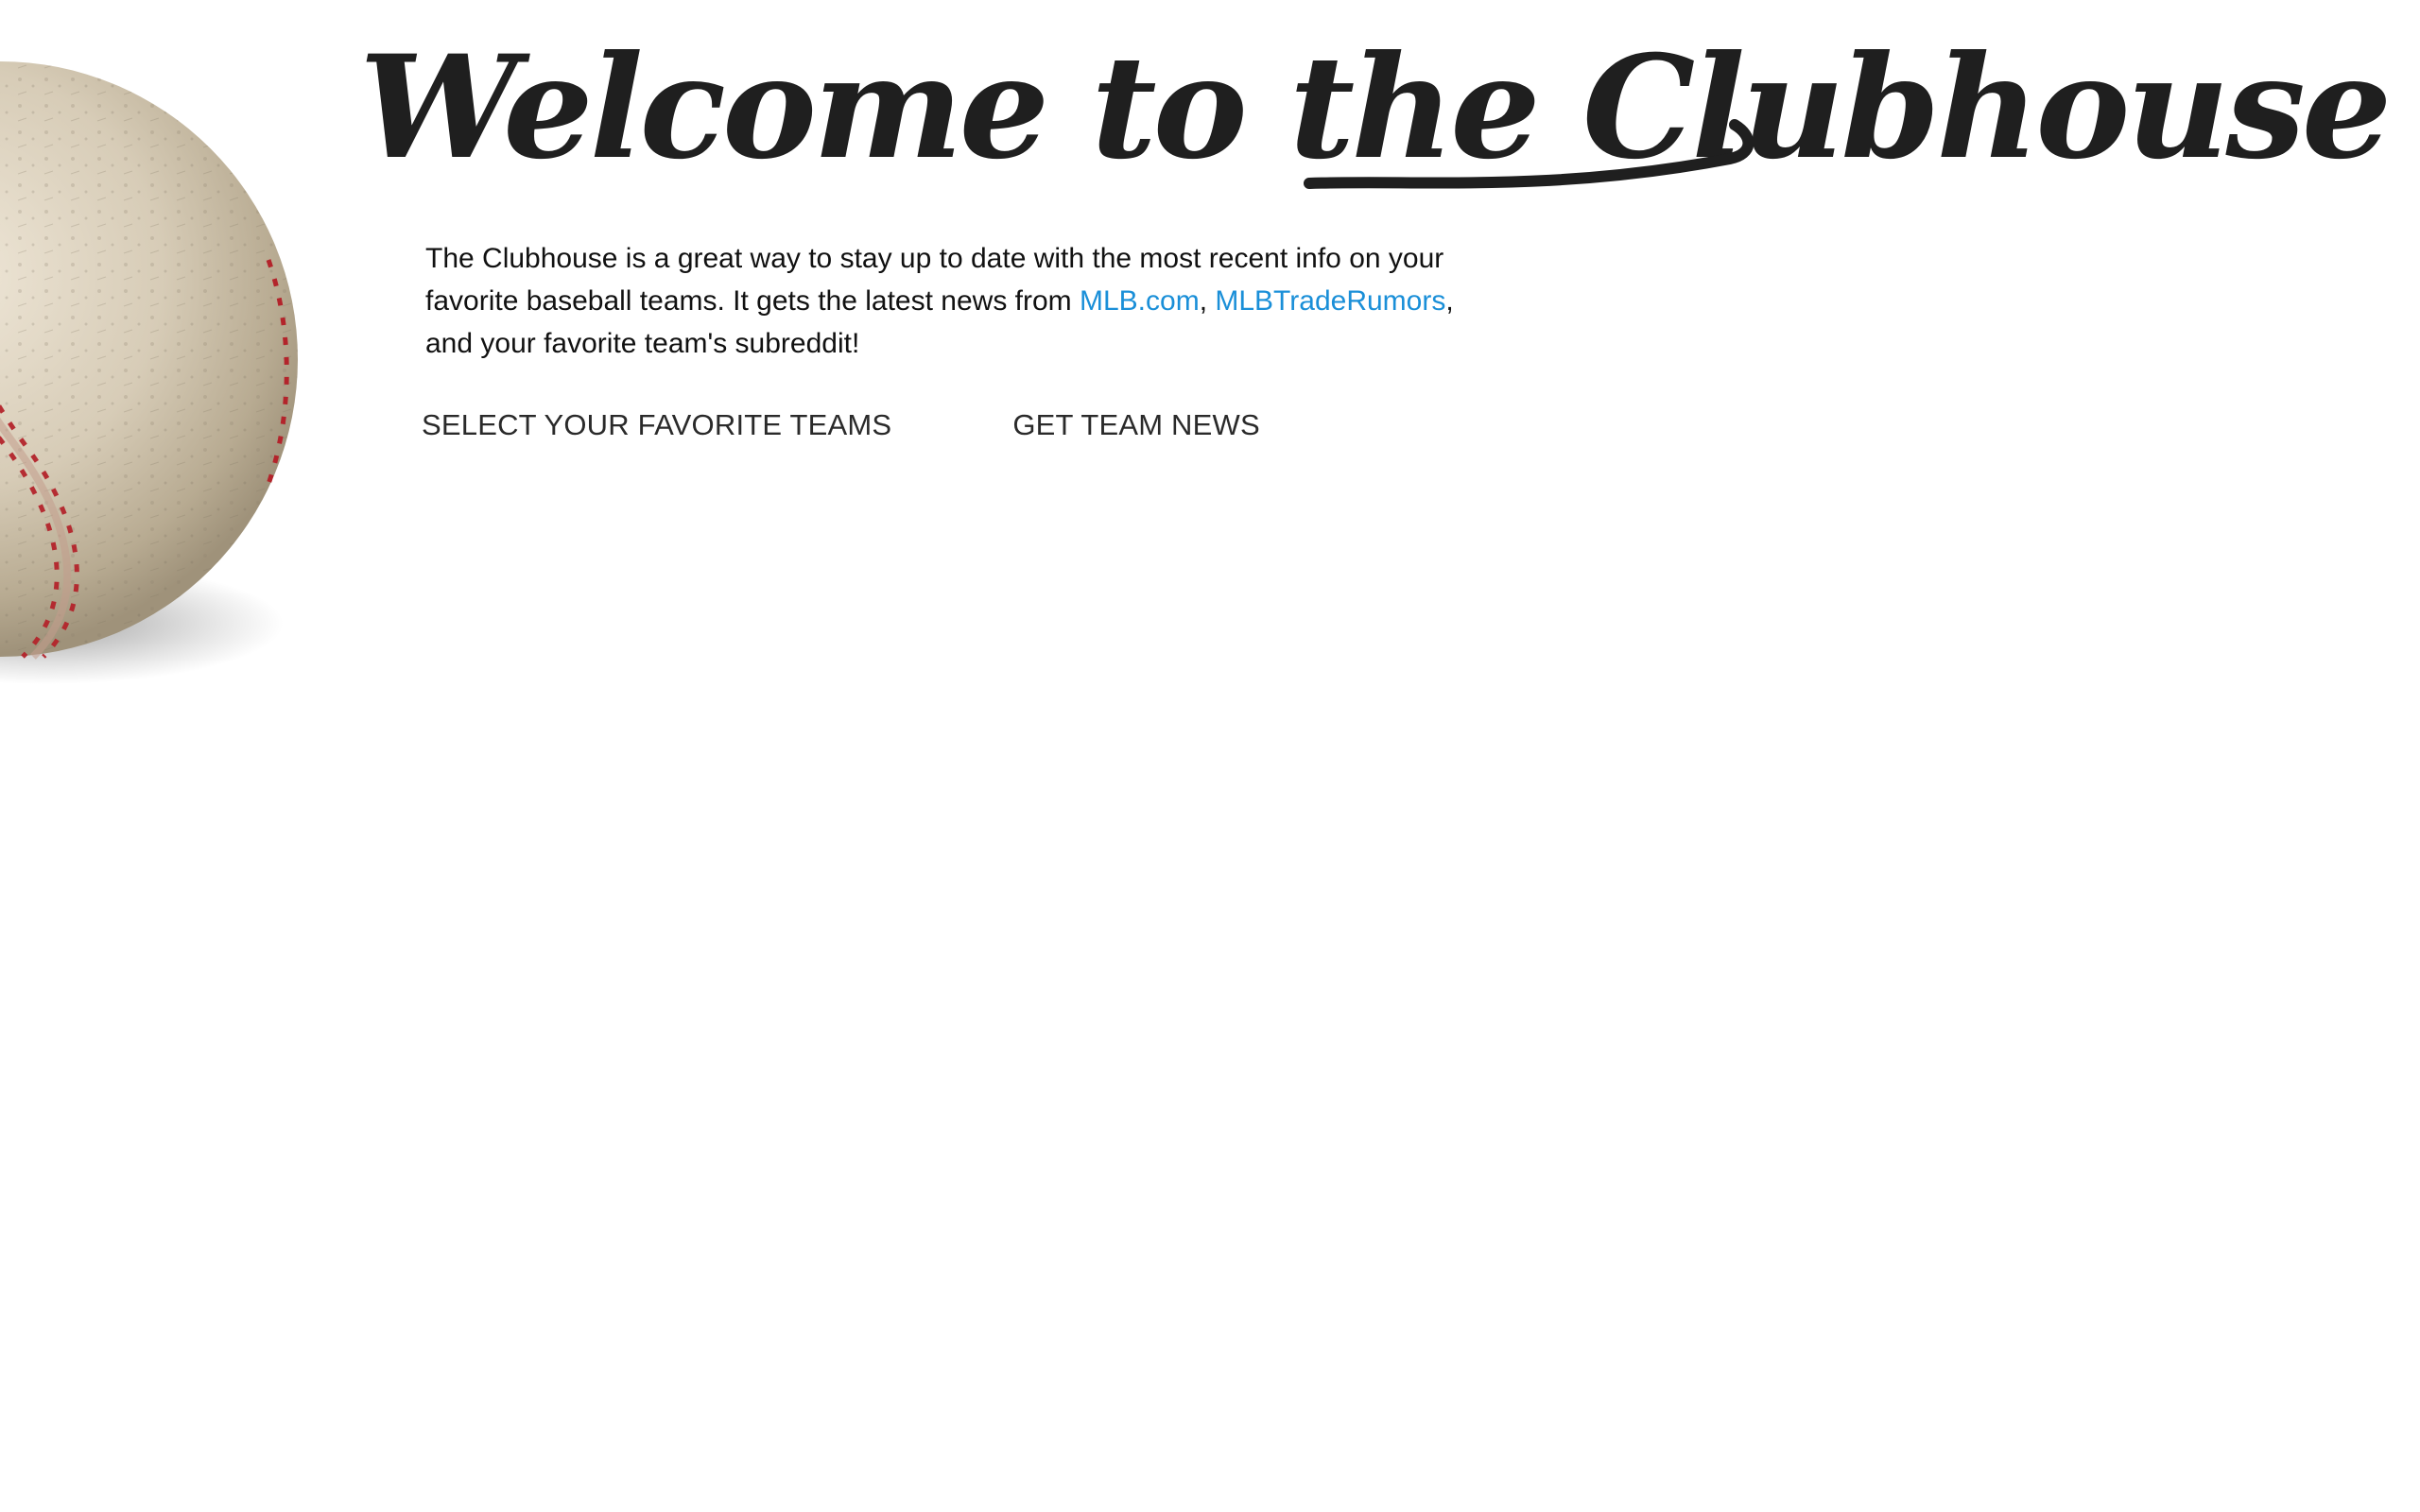 The image size is (2420, 1512). I want to click on page-title-text: Welcome to the Clubhouse, so click(1373, 108).